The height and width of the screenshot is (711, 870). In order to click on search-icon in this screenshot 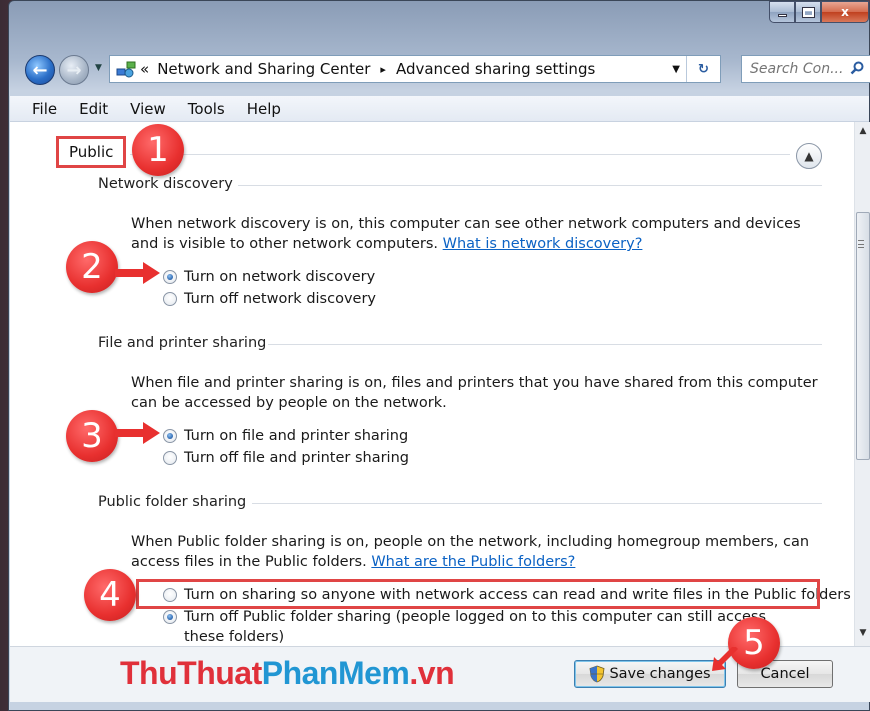, I will do `click(857, 68)`.